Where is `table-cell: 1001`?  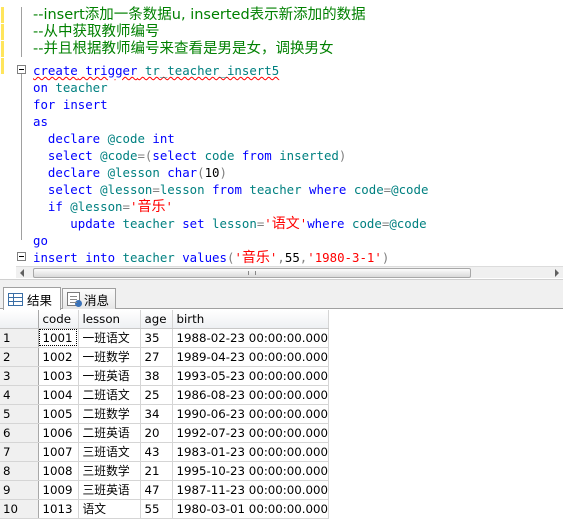 table-cell: 1001 is located at coordinates (58, 338).